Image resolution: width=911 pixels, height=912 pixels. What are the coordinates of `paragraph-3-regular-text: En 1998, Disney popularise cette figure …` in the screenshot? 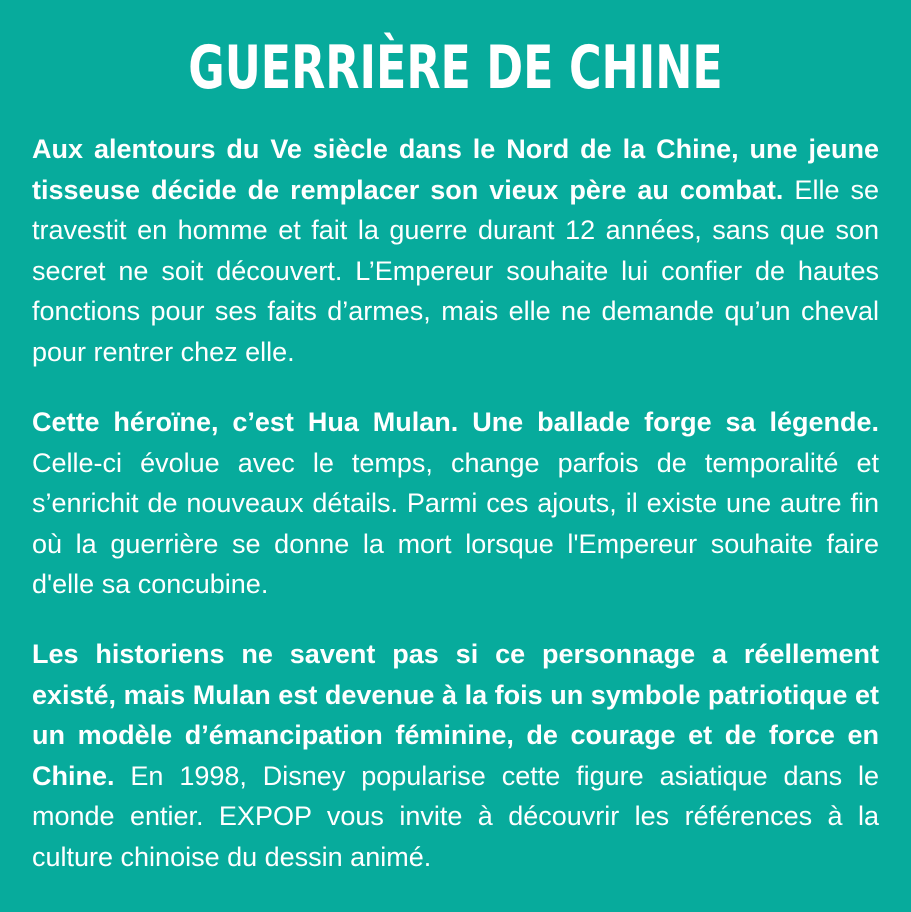 It's located at (455, 816).